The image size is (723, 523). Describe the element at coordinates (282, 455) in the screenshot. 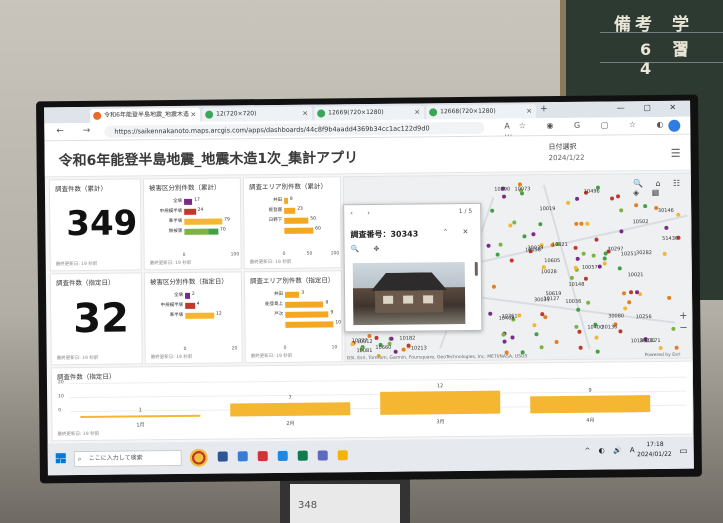

I see `edge-icon` at that location.